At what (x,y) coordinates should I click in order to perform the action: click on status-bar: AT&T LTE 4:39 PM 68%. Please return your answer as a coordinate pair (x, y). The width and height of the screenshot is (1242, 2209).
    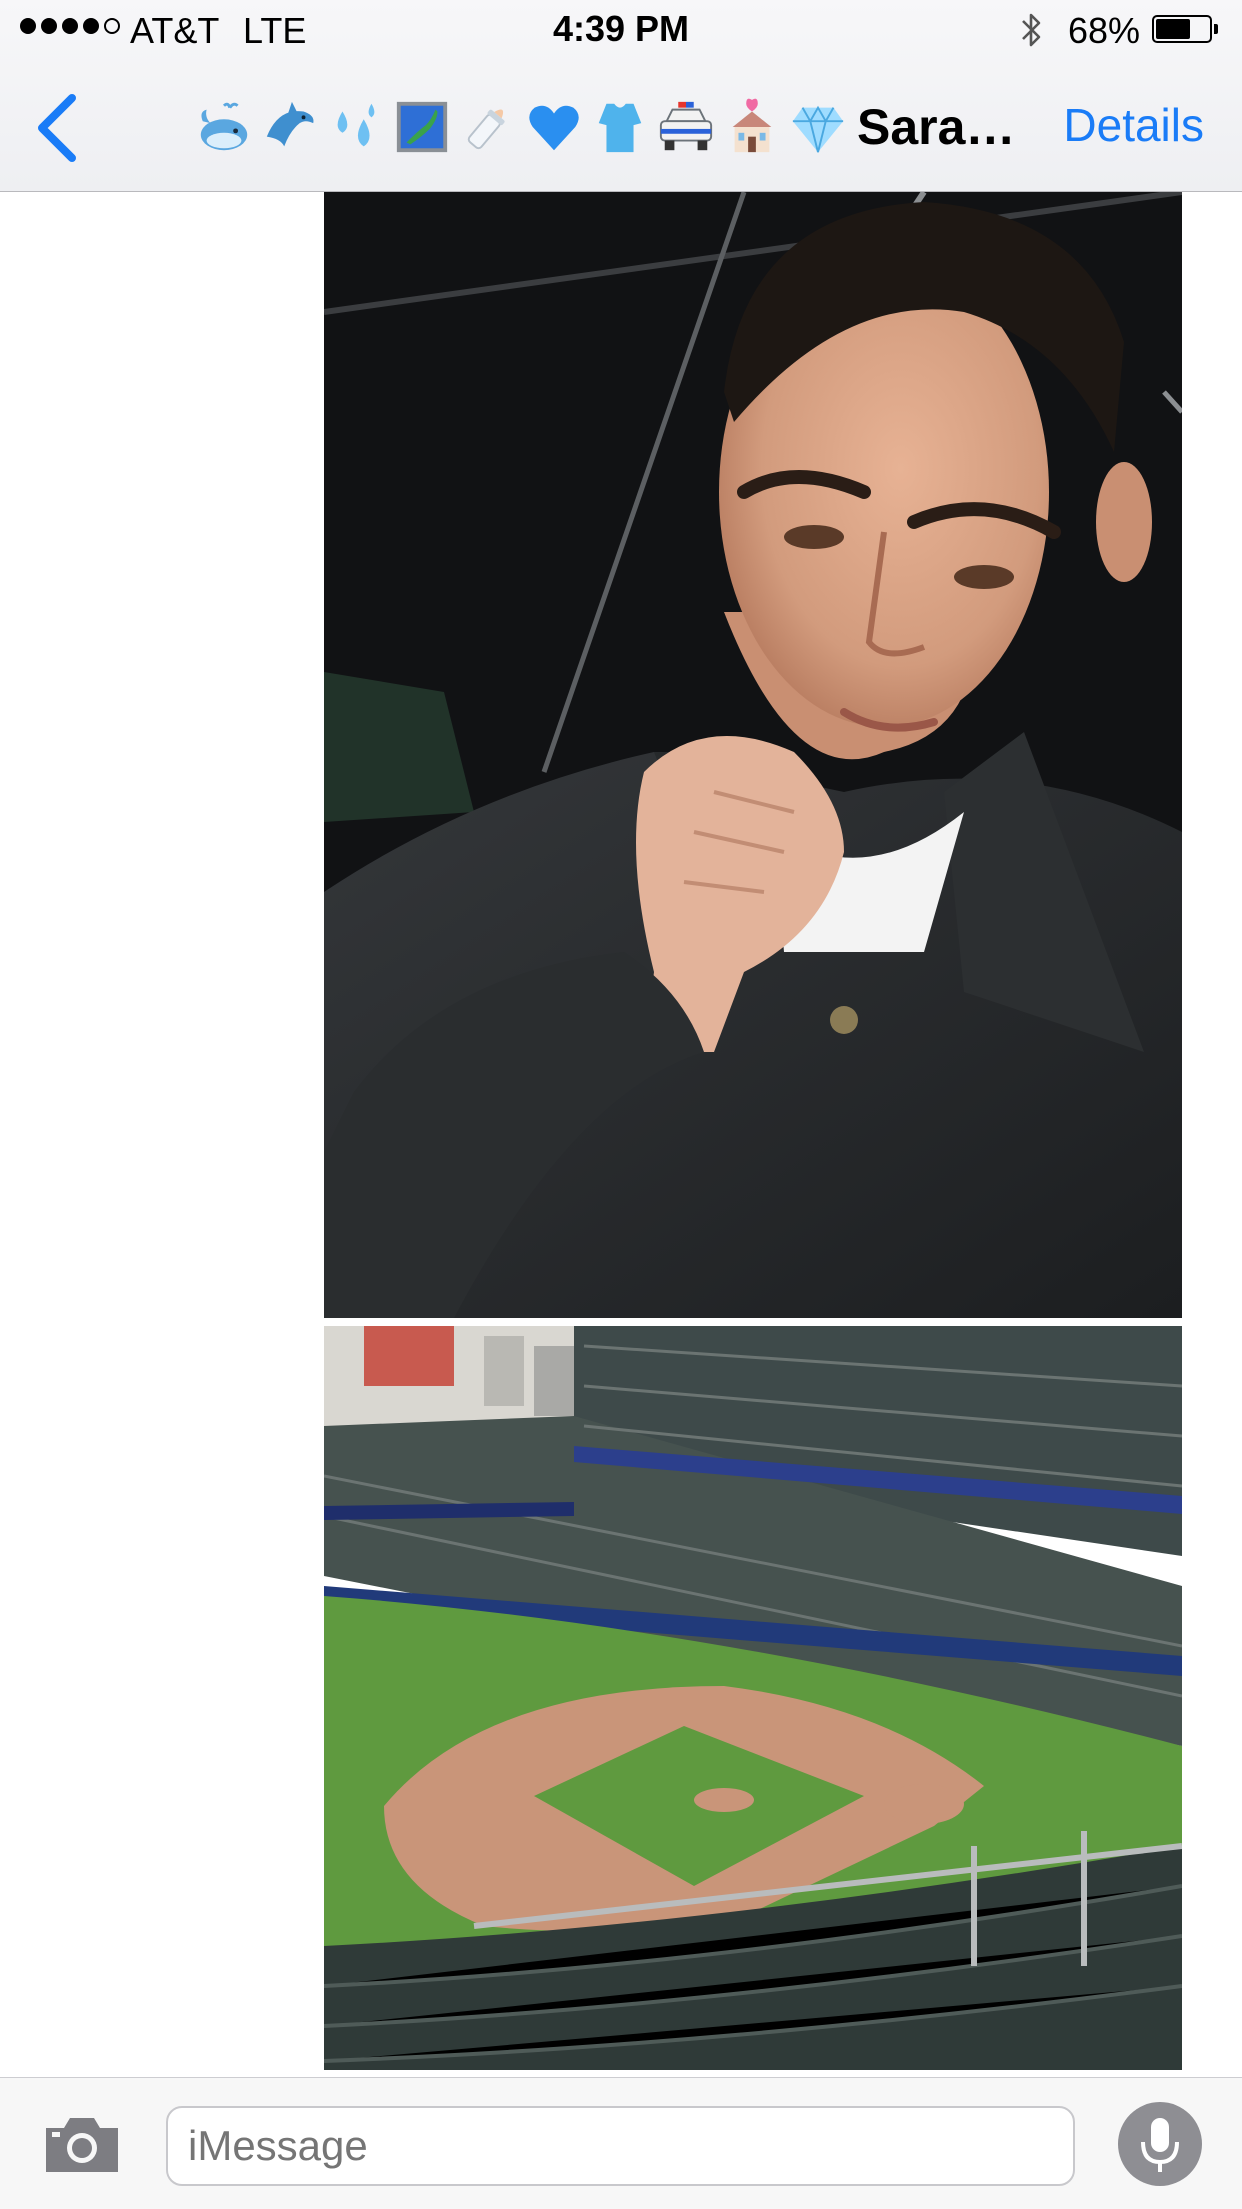
    Looking at the image, I should click on (621, 30).